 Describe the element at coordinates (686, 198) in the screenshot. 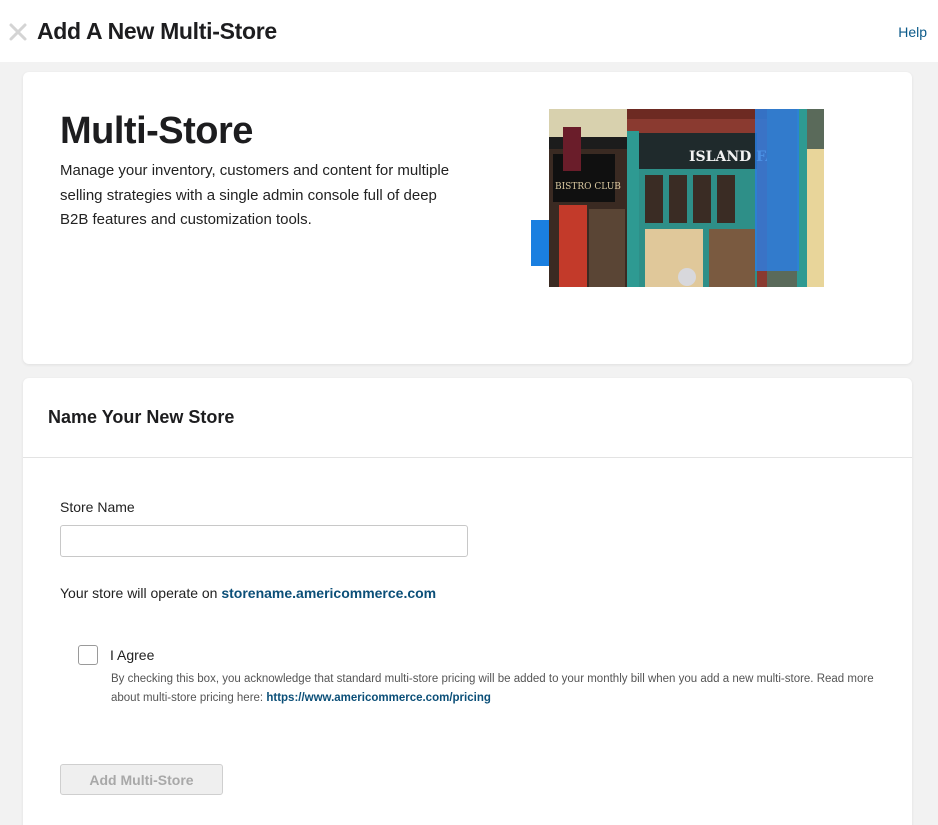

I see `storefront-image: BISTRO CLUB ISLAND FA` at that location.